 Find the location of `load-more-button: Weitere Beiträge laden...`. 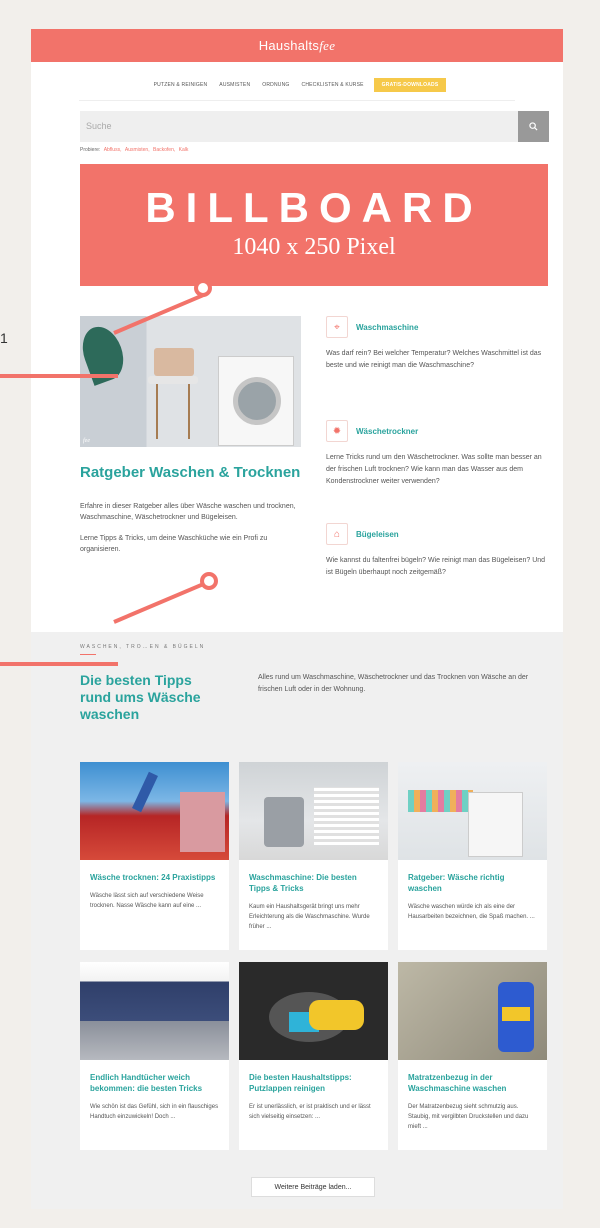

load-more-button: Weitere Beiträge laden... is located at coordinates (313, 1187).